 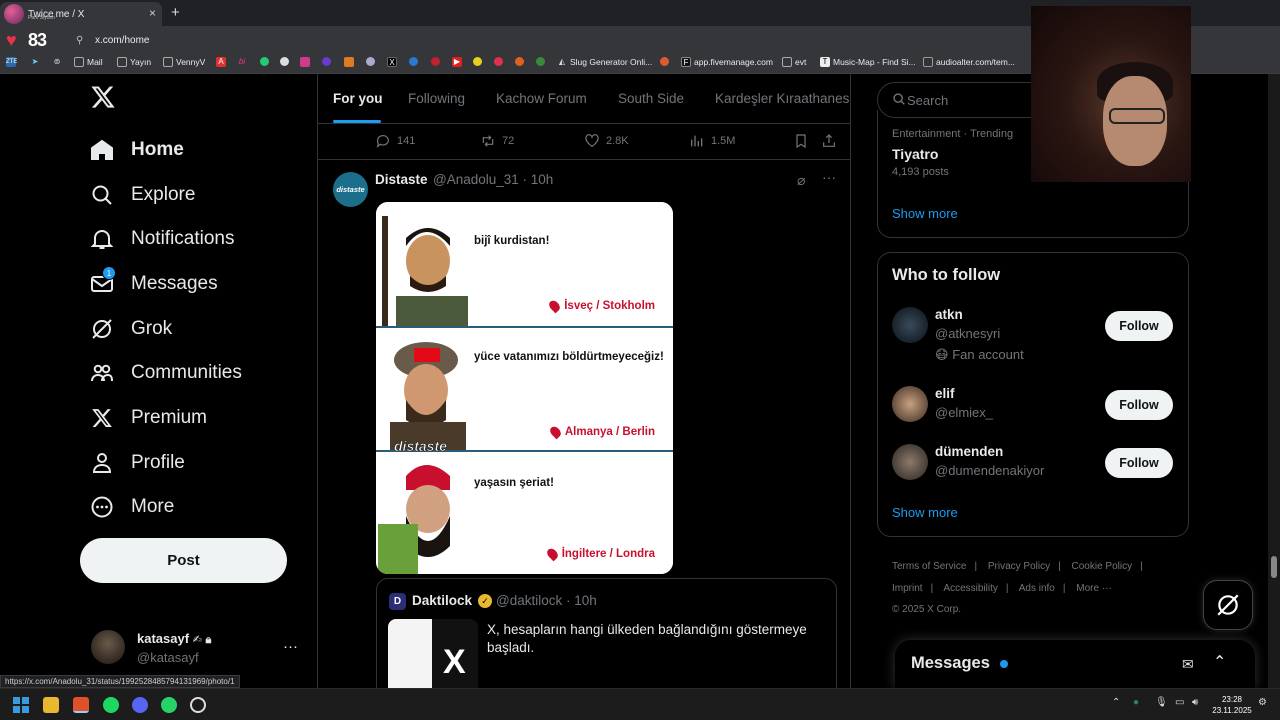 I want to click on notification-icon: ⚙, so click(x=1262, y=702).